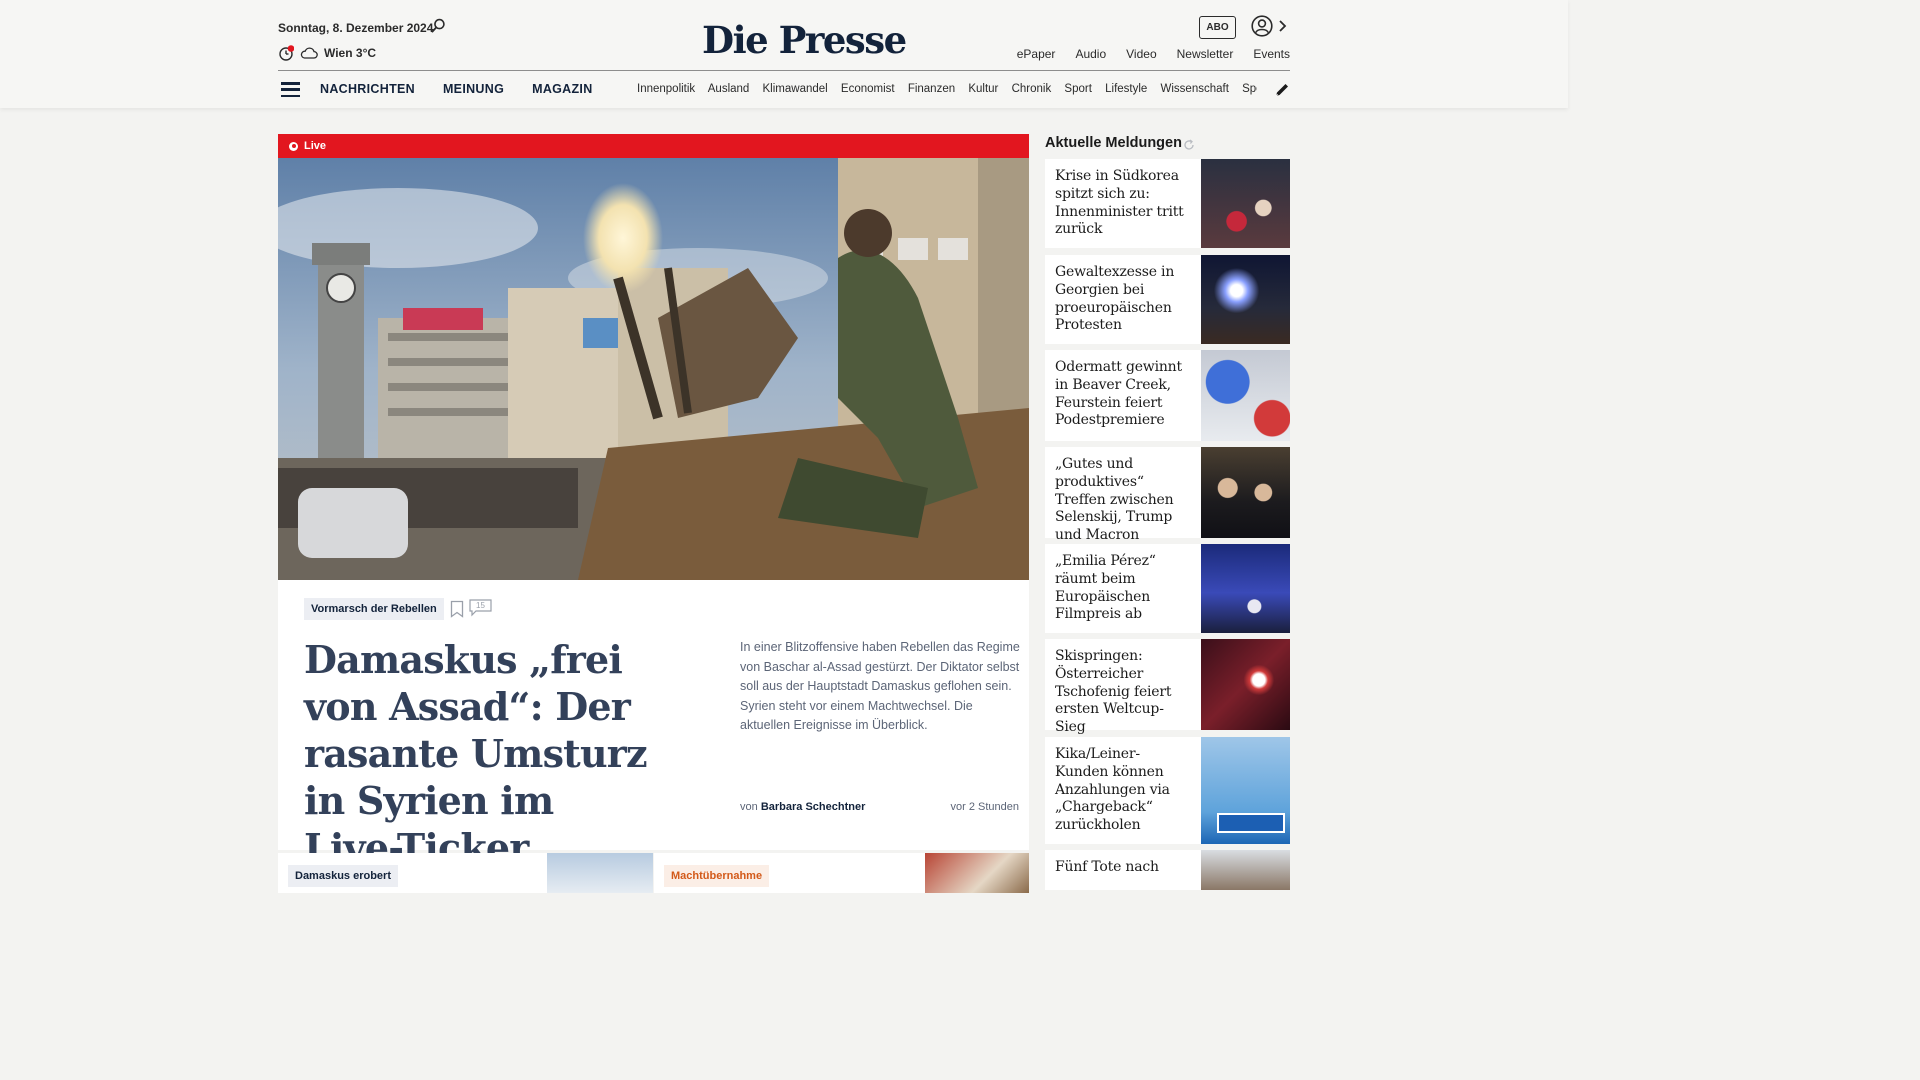 The image size is (1920, 1080). What do you see at coordinates (1249, 89) in the screenshot?
I see `subnav-spectrum: Spectrum` at bounding box center [1249, 89].